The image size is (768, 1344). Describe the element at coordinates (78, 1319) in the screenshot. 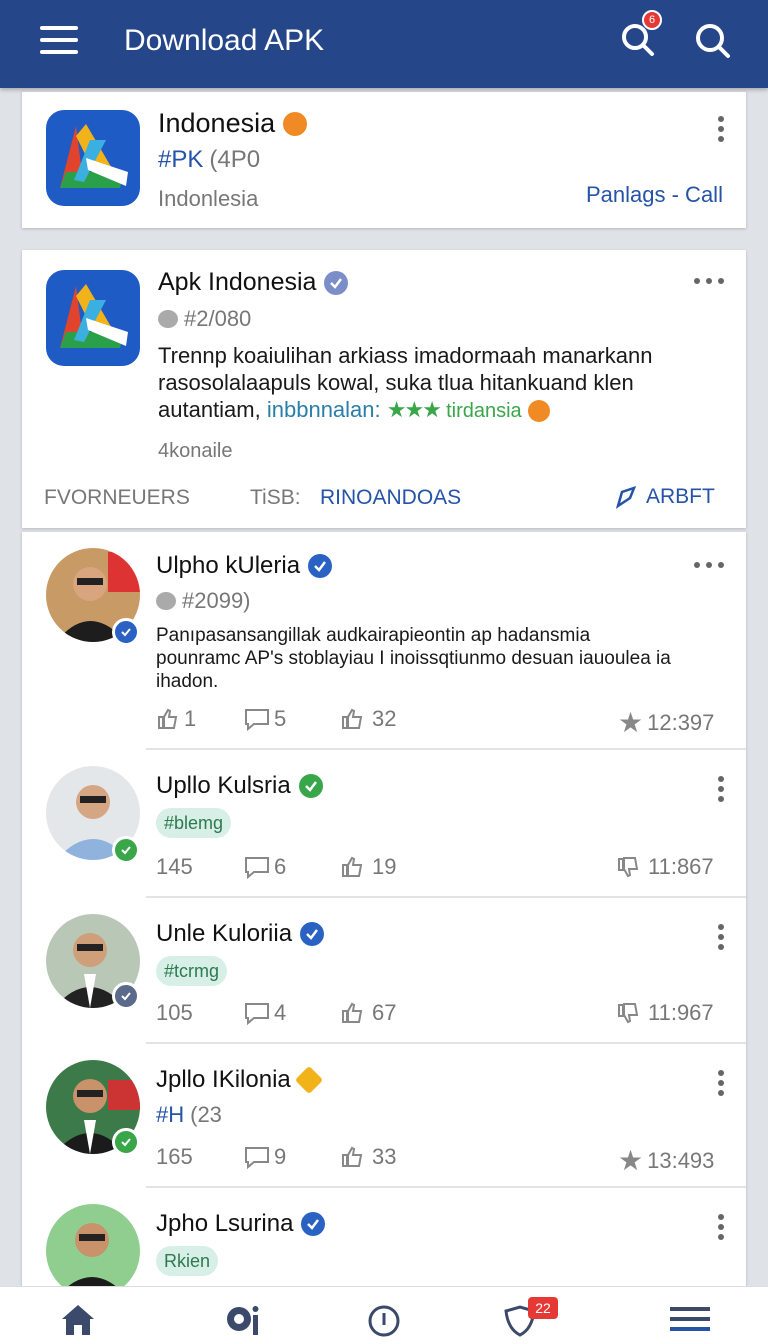

I see `home-icon` at that location.